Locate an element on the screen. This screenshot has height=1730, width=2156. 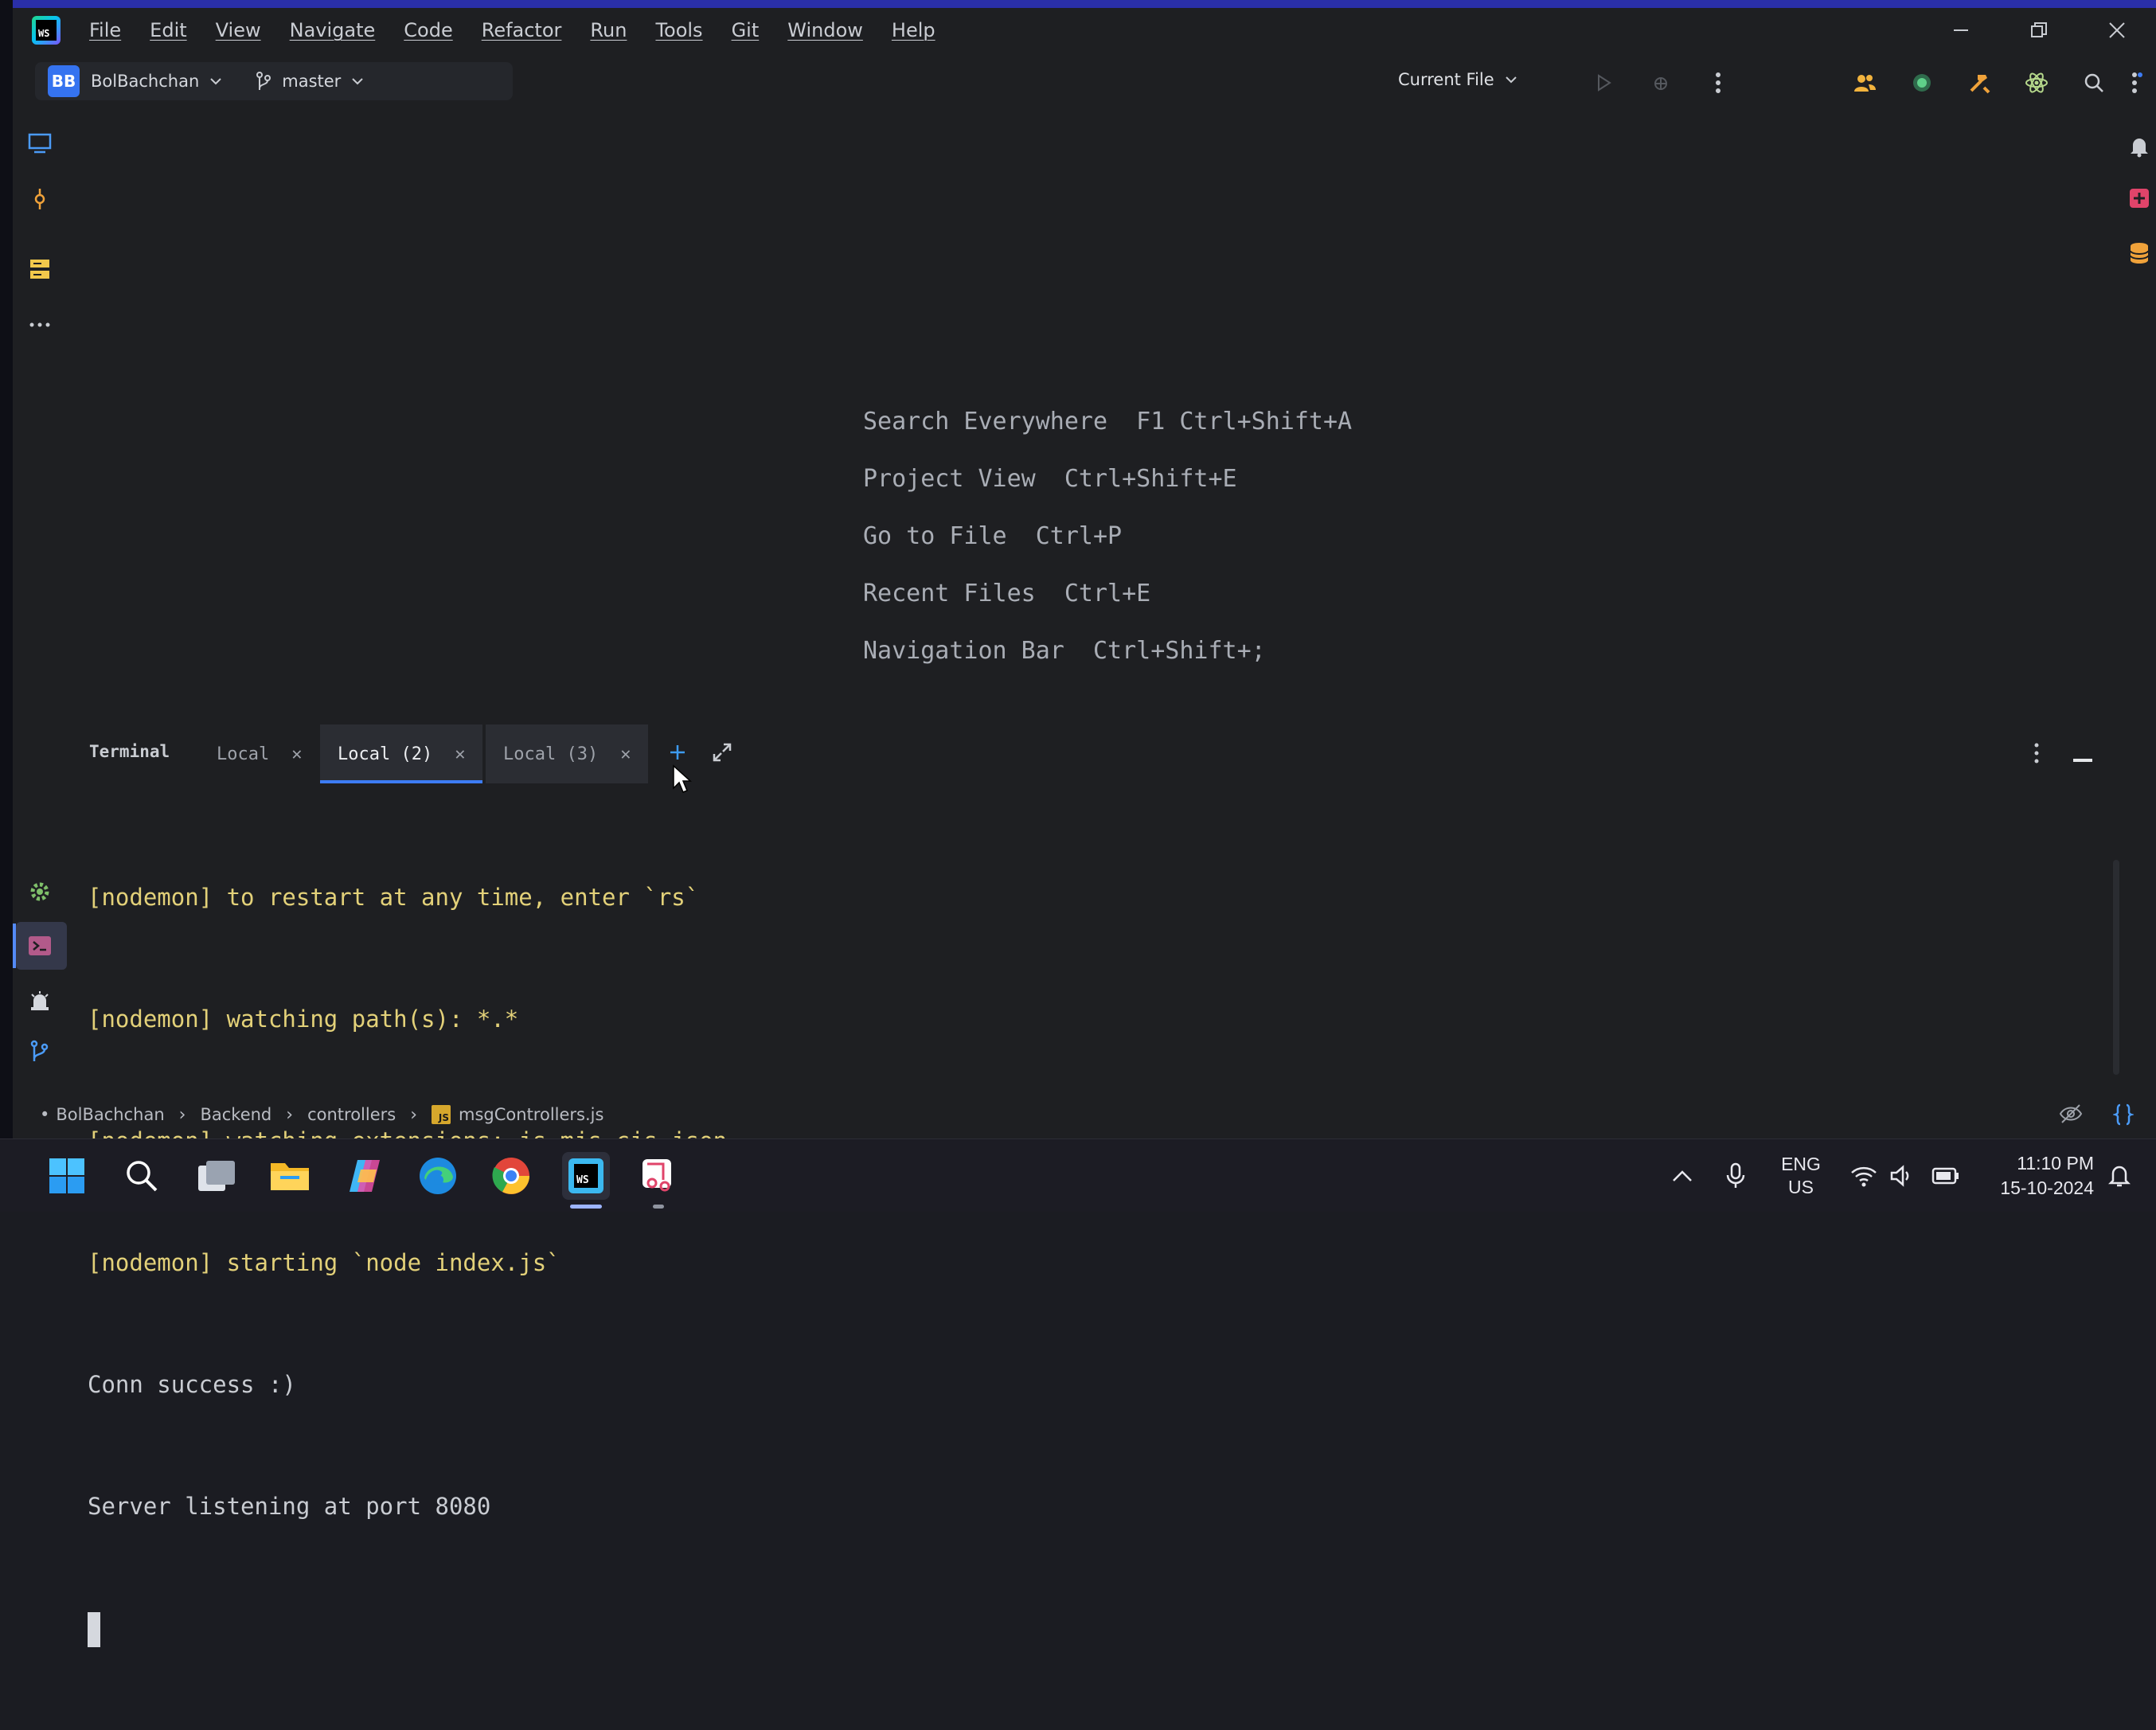
clock: 11:10 PM 15-10-2024 is located at coordinates (2040, 1175).